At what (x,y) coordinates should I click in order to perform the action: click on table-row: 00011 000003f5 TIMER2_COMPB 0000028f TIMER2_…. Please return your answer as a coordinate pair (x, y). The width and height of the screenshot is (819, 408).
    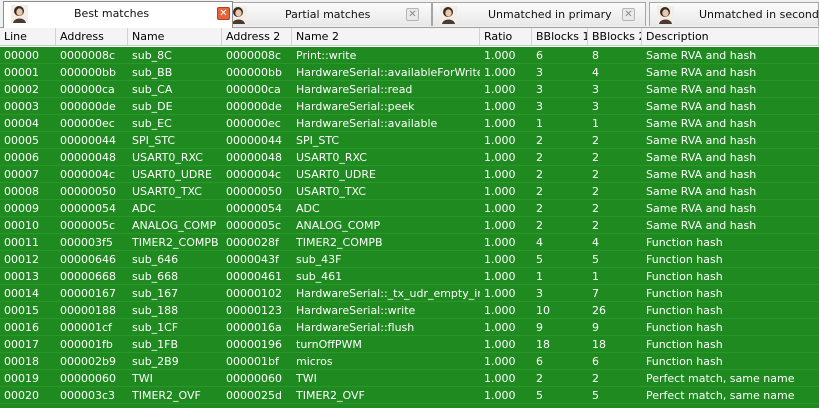
    Looking at the image, I should click on (409, 242).